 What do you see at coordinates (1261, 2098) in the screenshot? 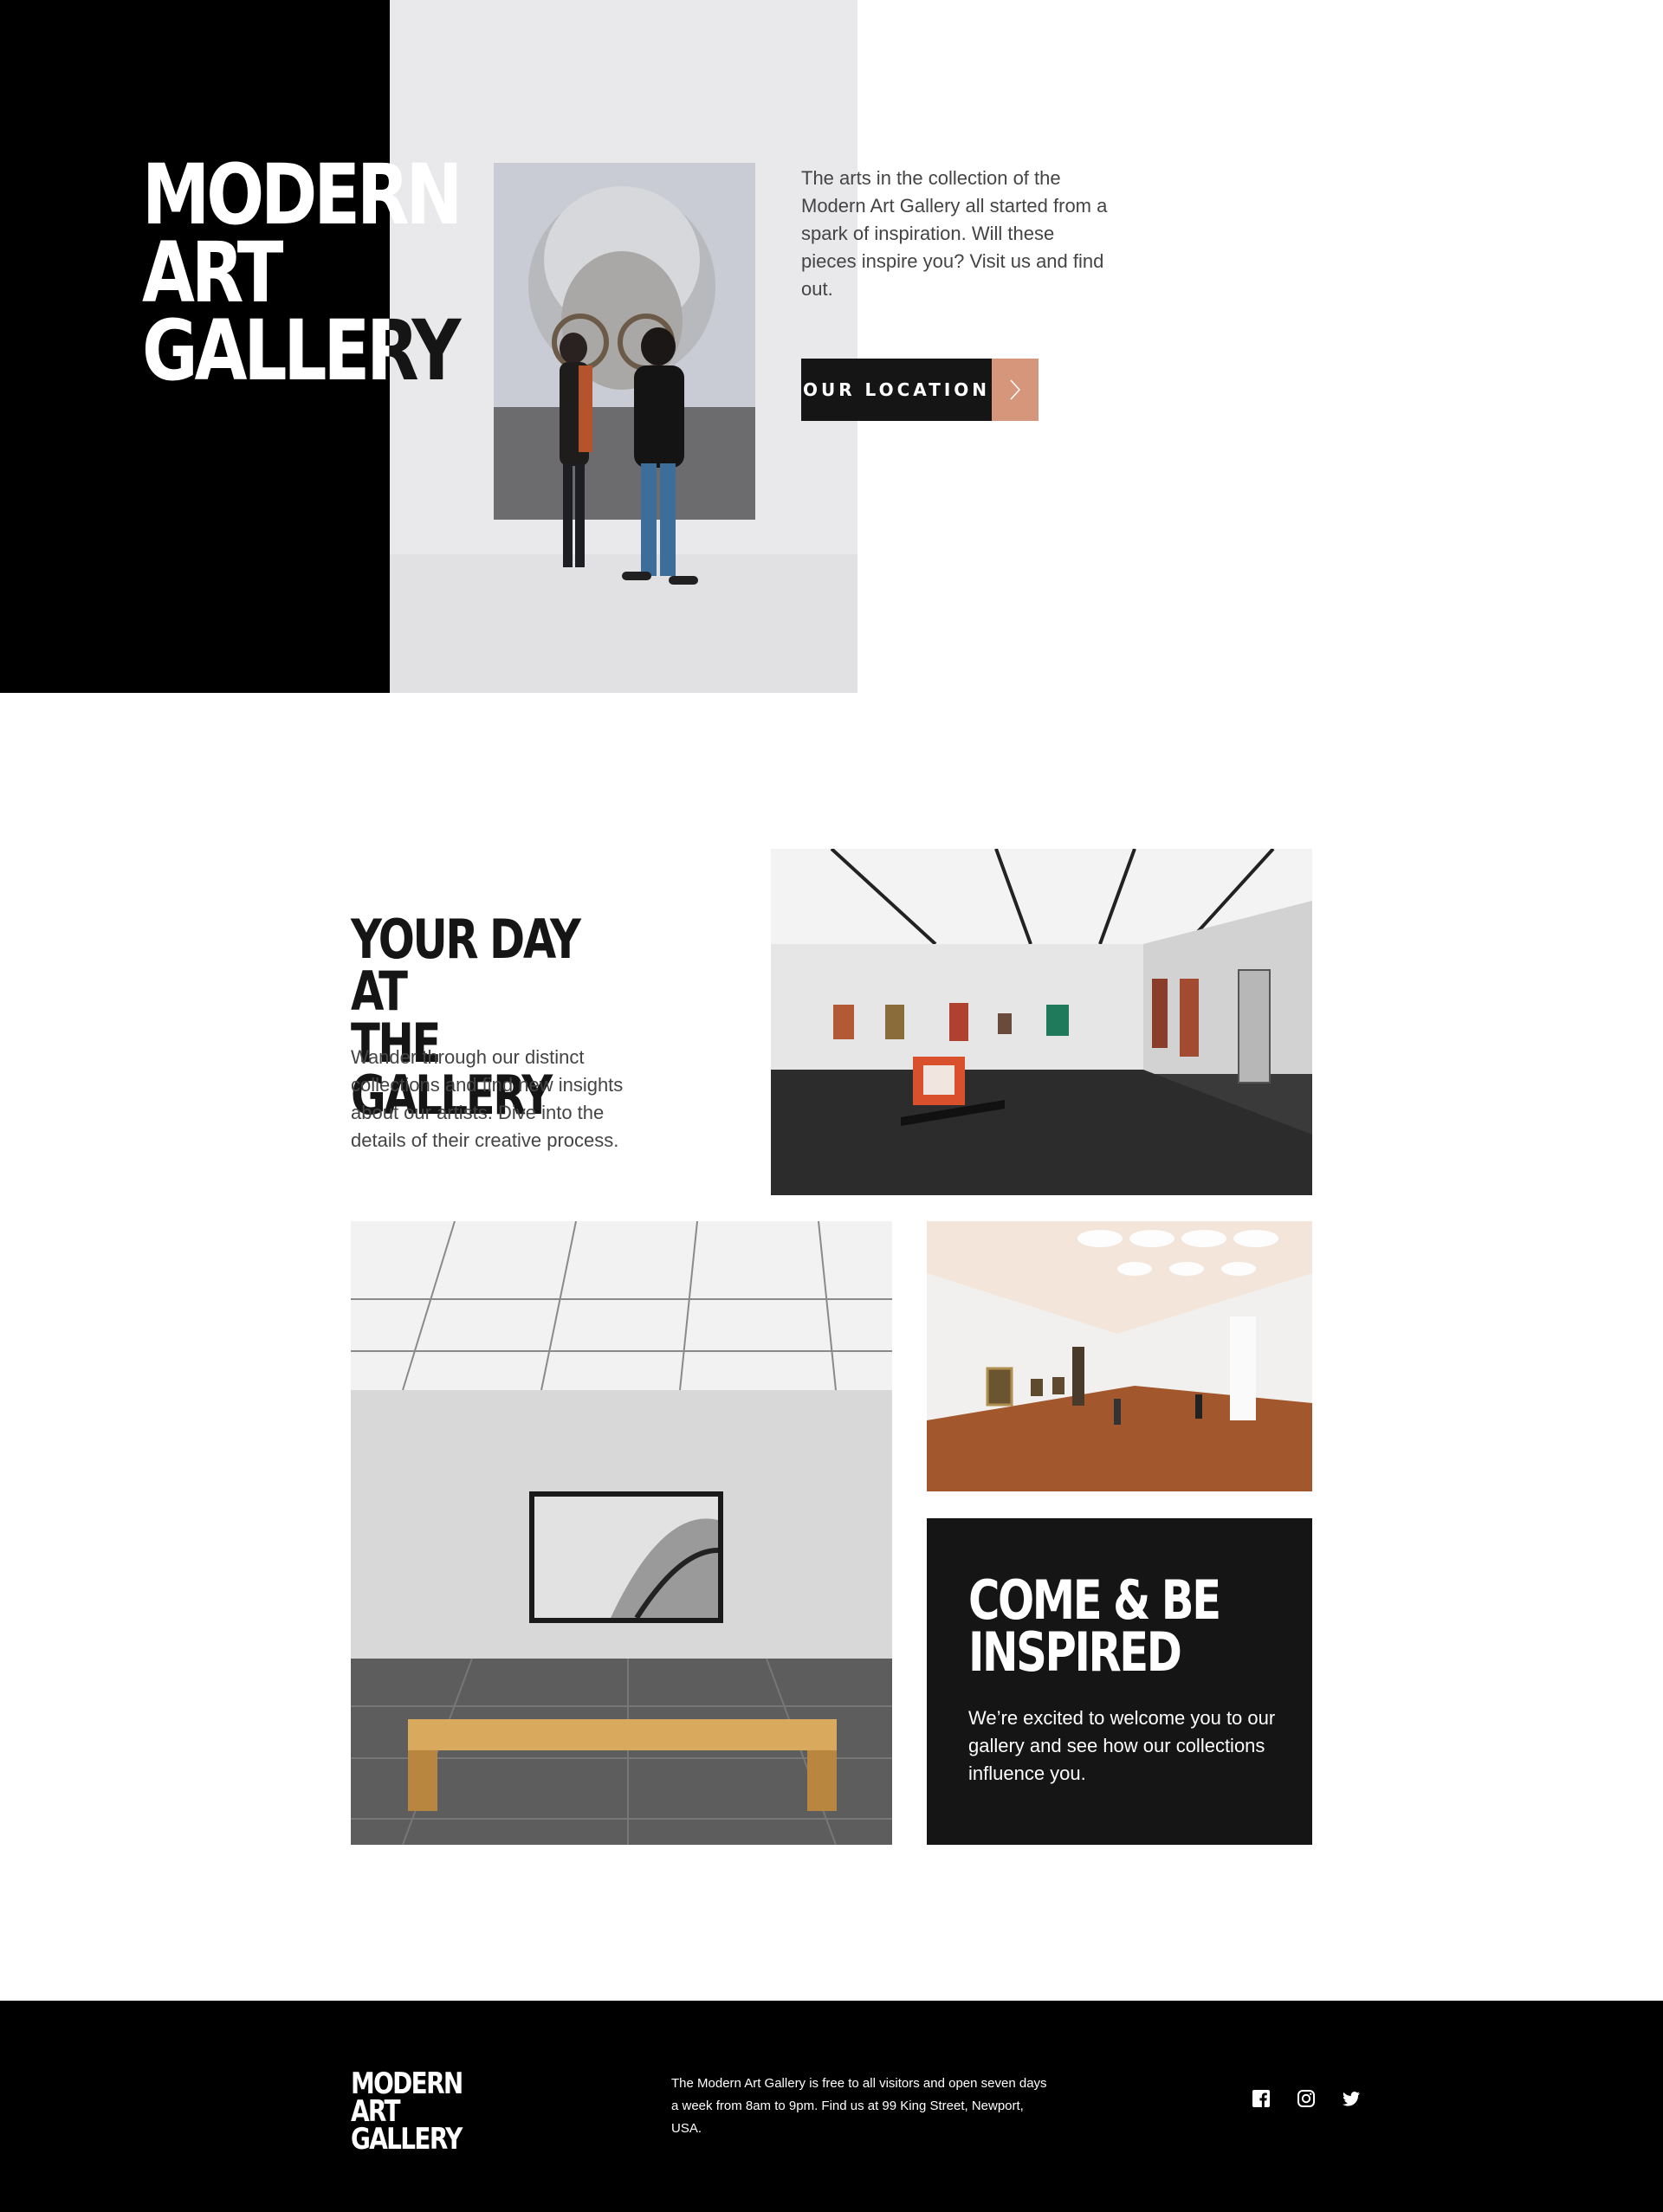
I see `facebook-icon` at bounding box center [1261, 2098].